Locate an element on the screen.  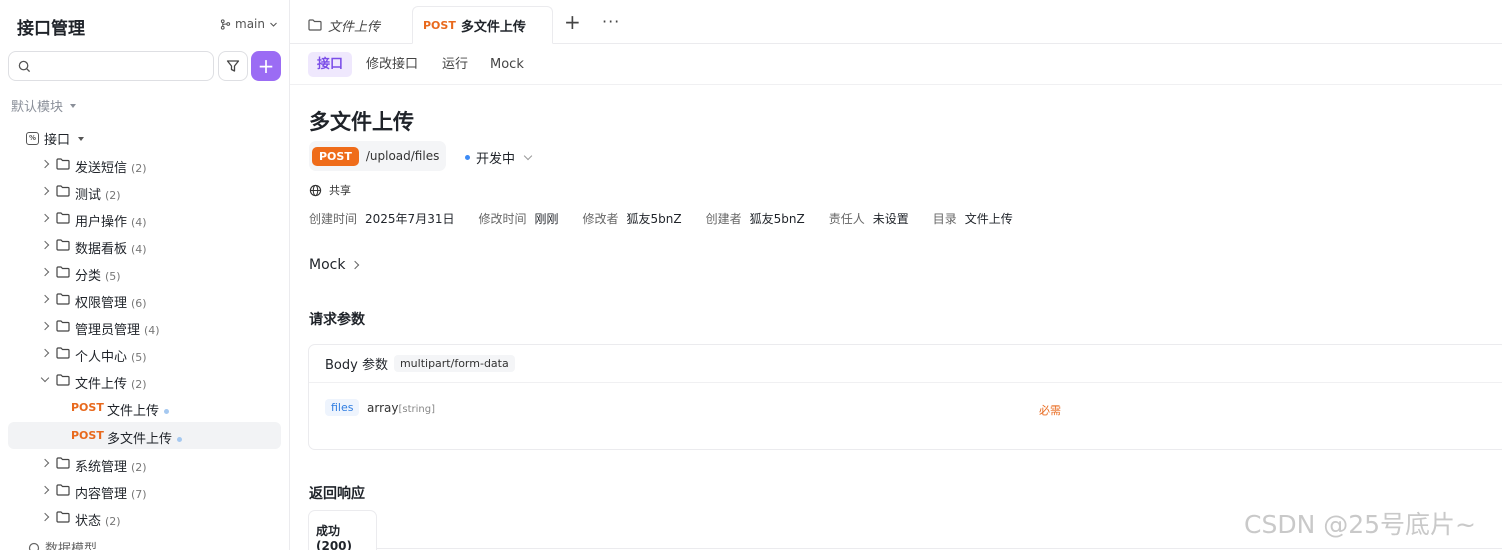
meta-directory: 目录 文件上传 is located at coordinates (973, 218).